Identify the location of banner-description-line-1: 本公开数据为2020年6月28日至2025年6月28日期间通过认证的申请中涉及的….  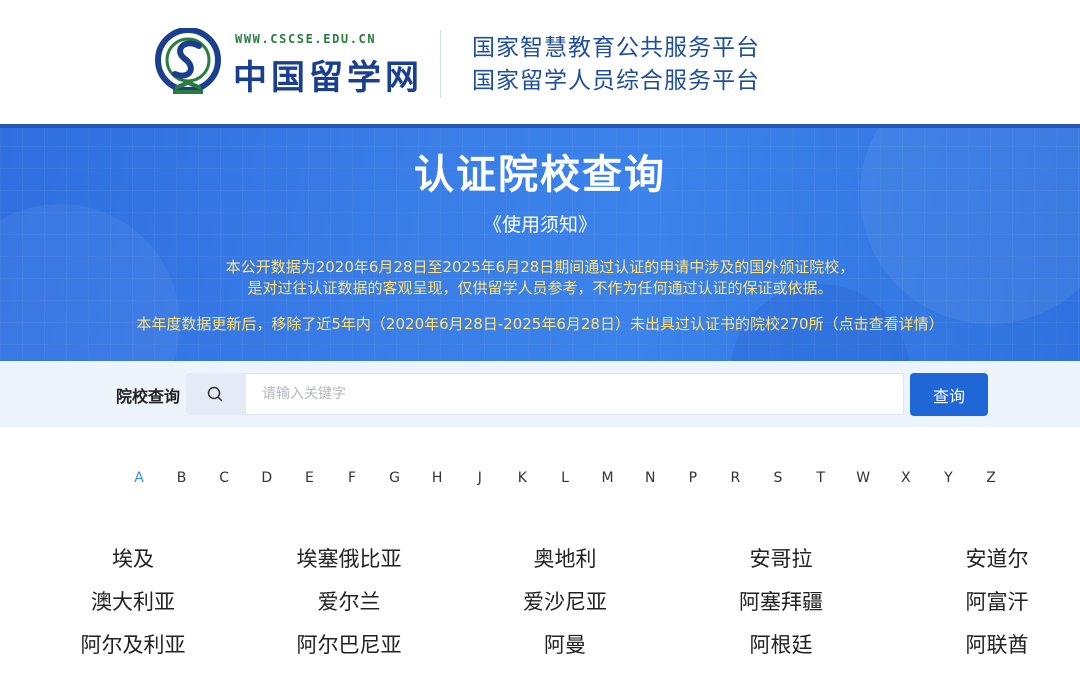
(540, 267).